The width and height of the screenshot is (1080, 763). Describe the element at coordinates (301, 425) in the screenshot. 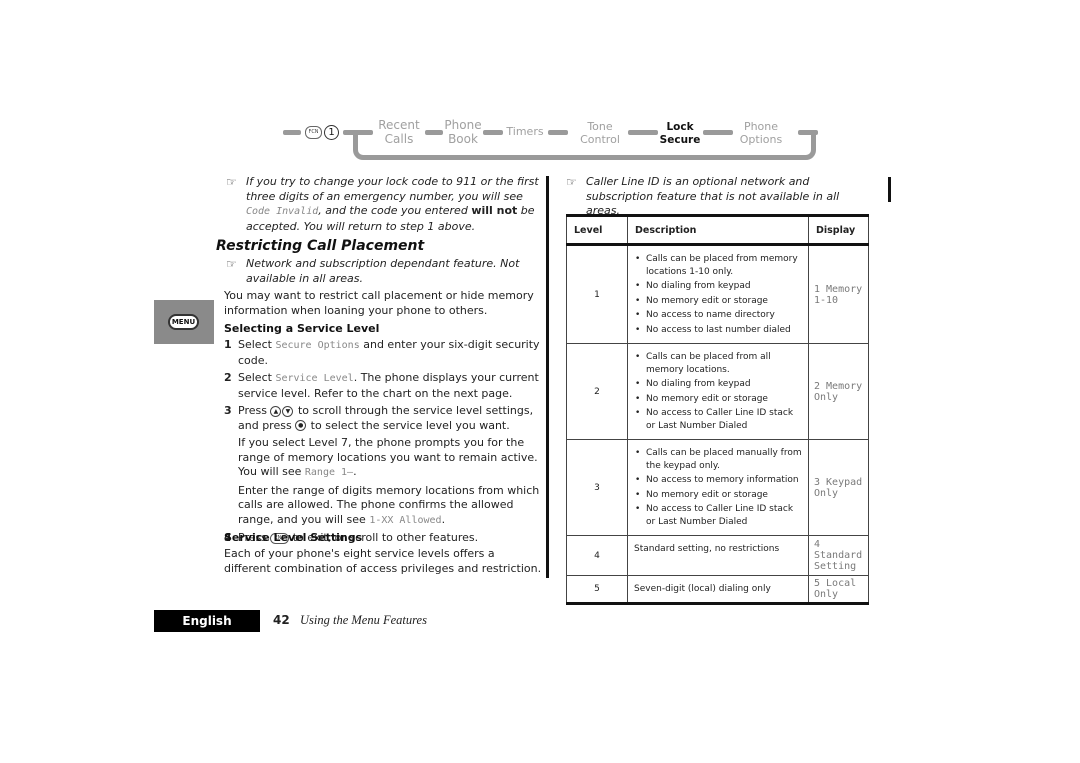

I see `select-key-icon: ●` at that location.